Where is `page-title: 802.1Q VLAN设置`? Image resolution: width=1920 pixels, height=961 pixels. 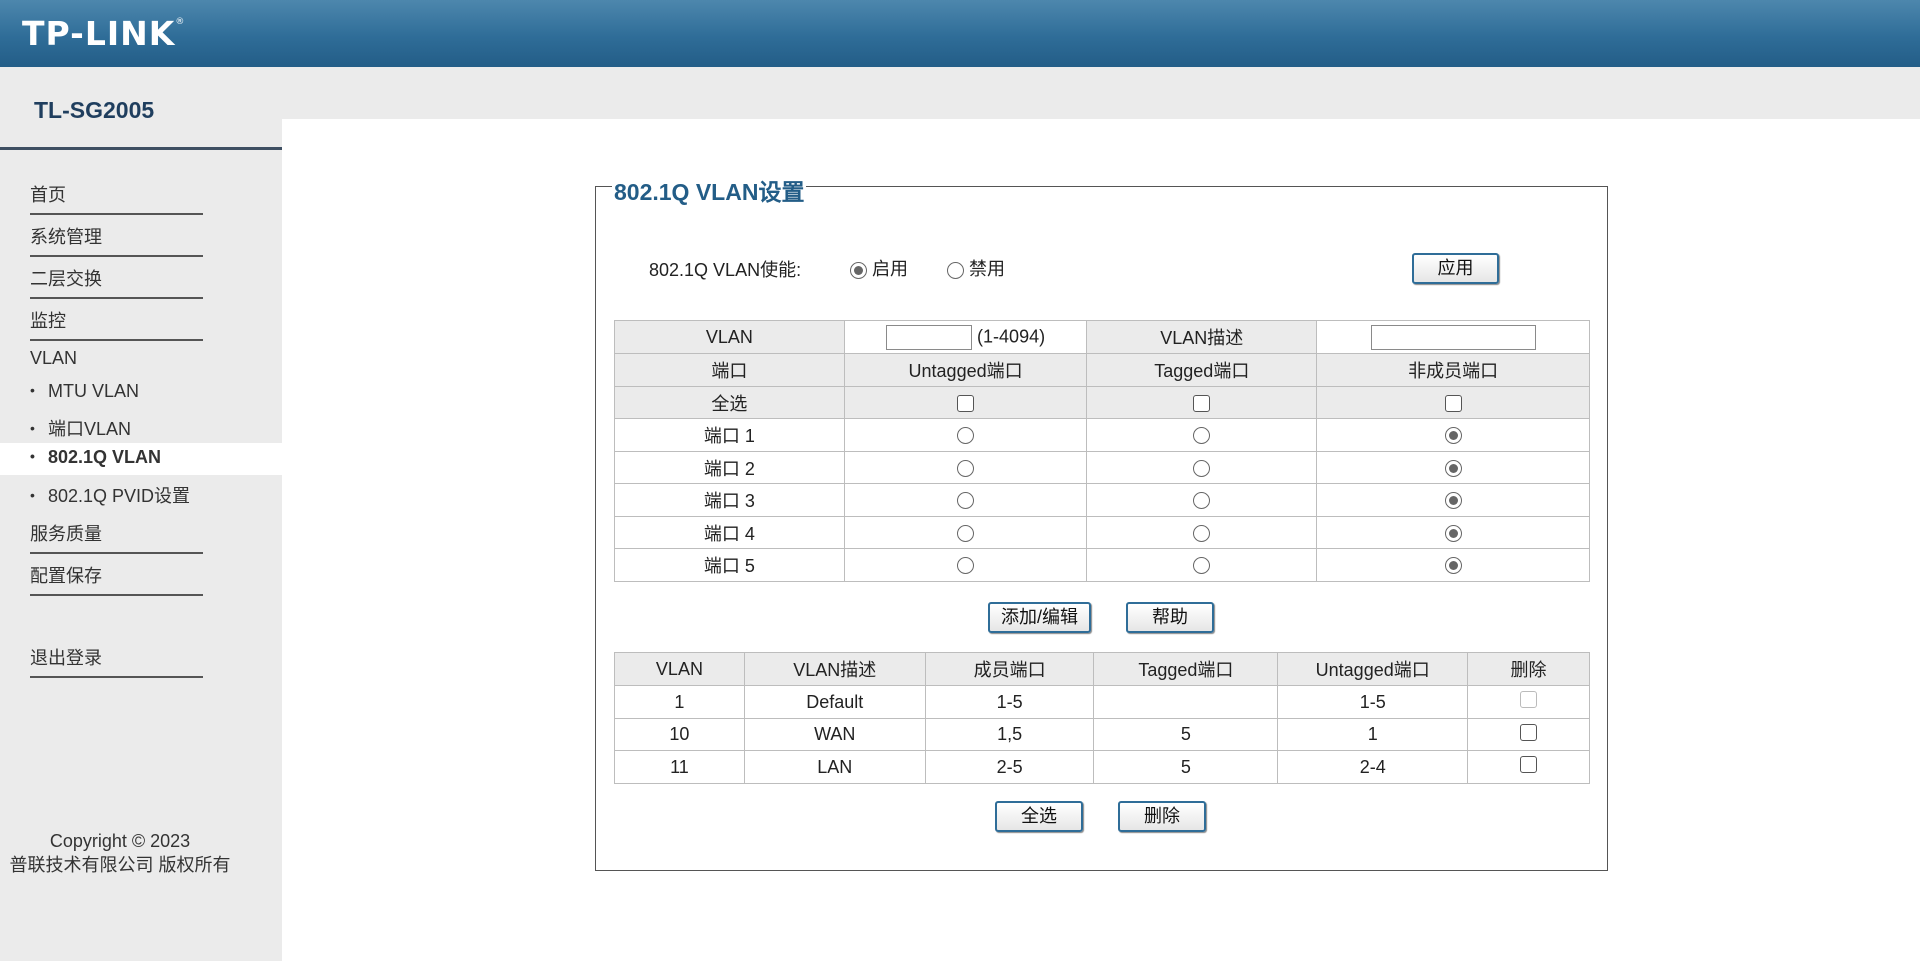
page-title: 802.1Q VLAN设置 is located at coordinates (709, 190).